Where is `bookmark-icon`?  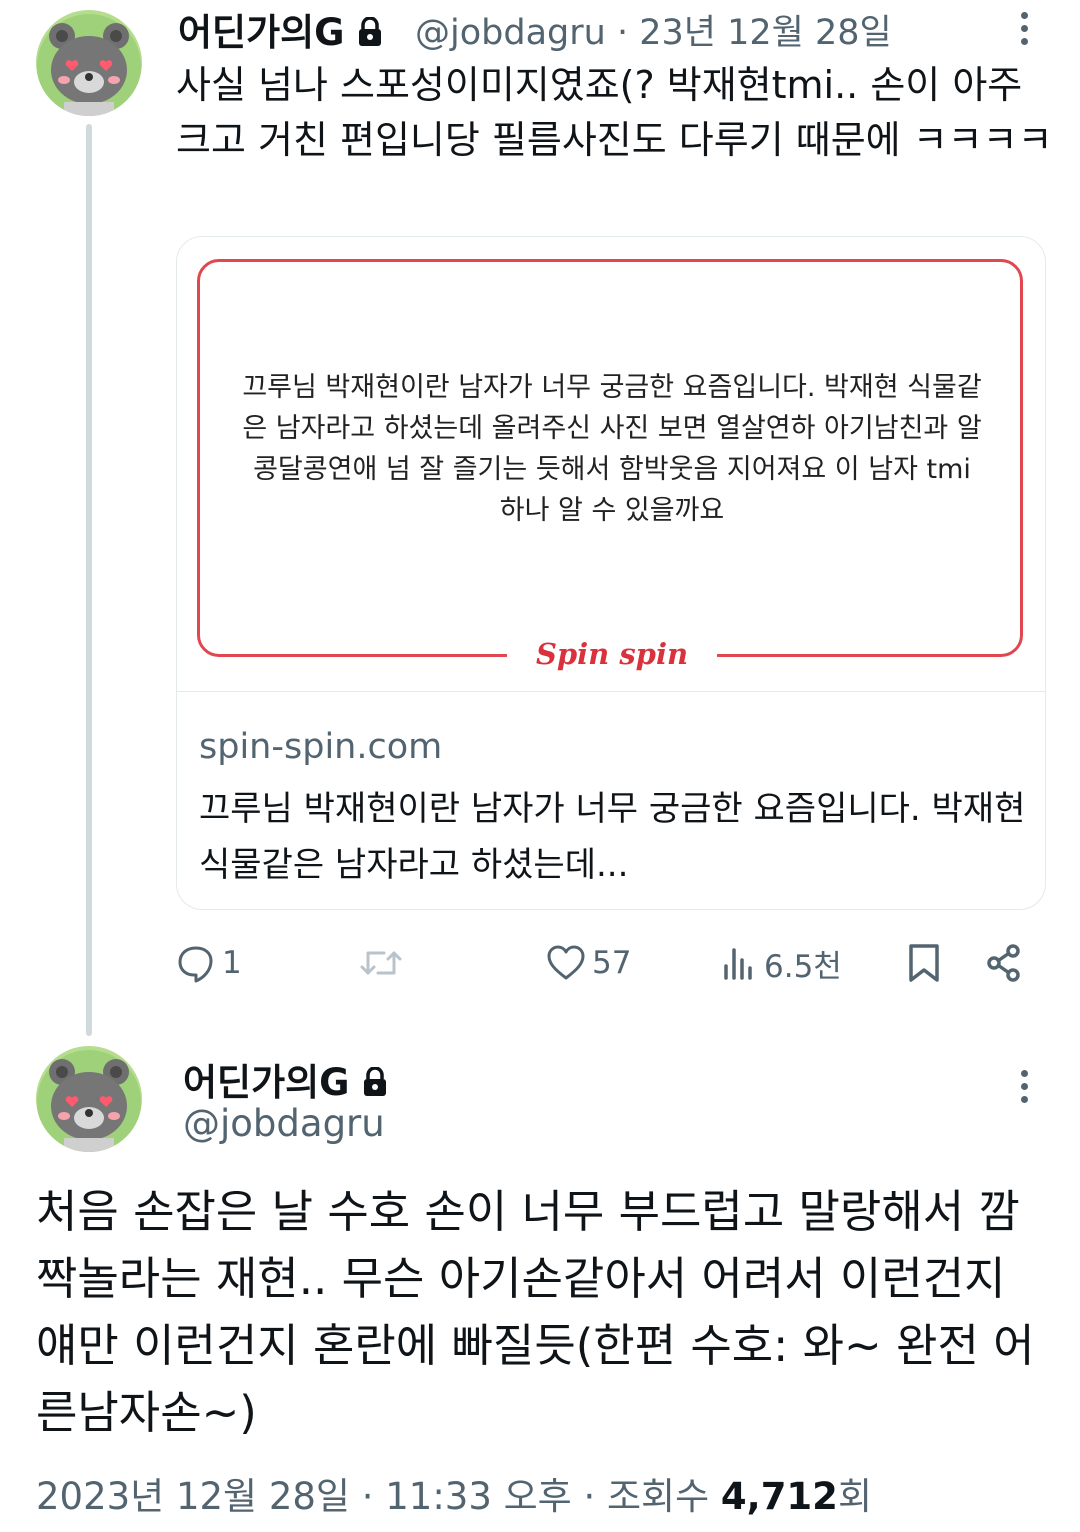 bookmark-icon is located at coordinates (924, 963).